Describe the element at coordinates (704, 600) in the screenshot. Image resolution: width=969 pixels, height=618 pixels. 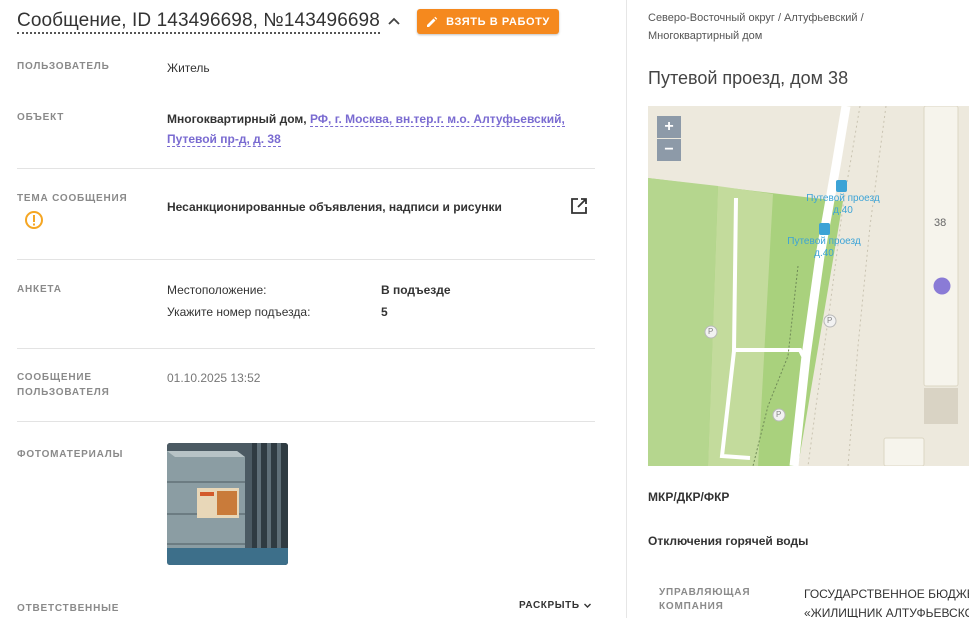
I see `management-company-label: УПРАВЛЯЮЩАЯ КОМПАНИЯ` at that location.